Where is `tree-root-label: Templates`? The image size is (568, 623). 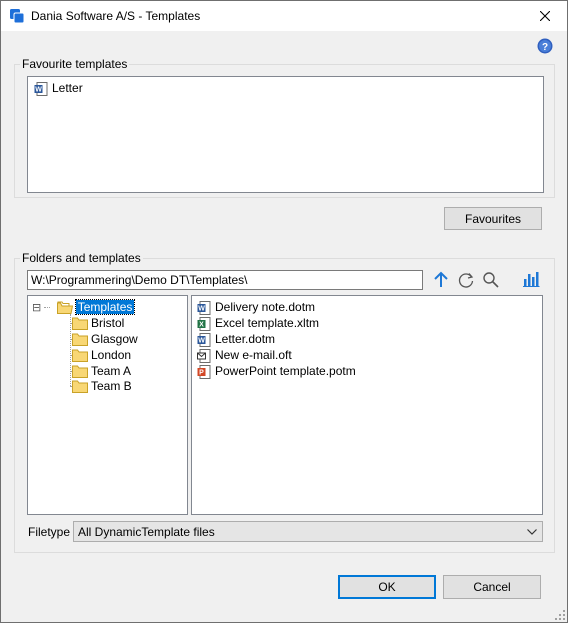
tree-root-label: Templates is located at coordinates (105, 307).